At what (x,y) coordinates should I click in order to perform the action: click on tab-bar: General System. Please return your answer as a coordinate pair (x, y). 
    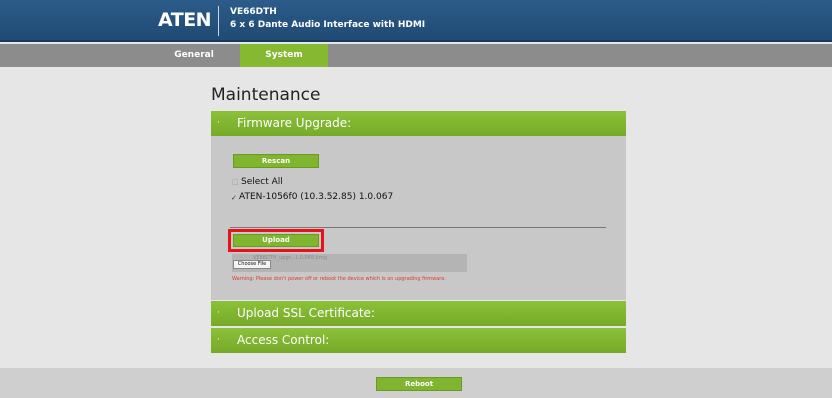
    Looking at the image, I should click on (416, 55).